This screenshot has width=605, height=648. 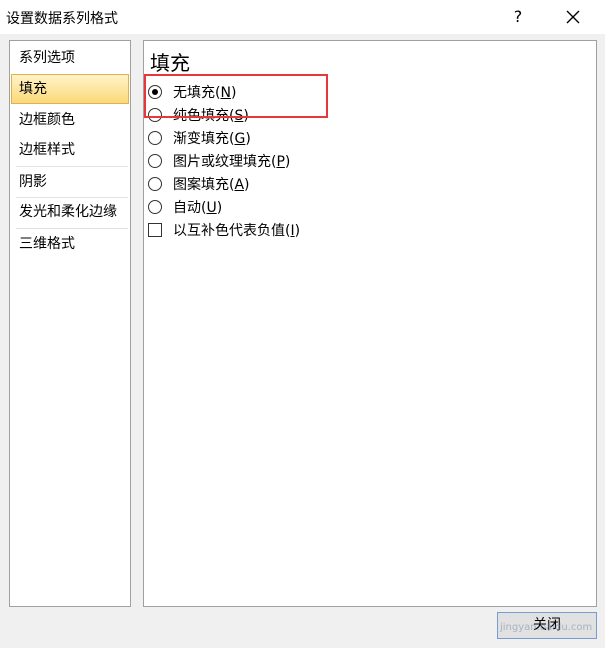 What do you see at coordinates (292, 231) in the screenshot?
I see `hotkey-letter: I` at bounding box center [292, 231].